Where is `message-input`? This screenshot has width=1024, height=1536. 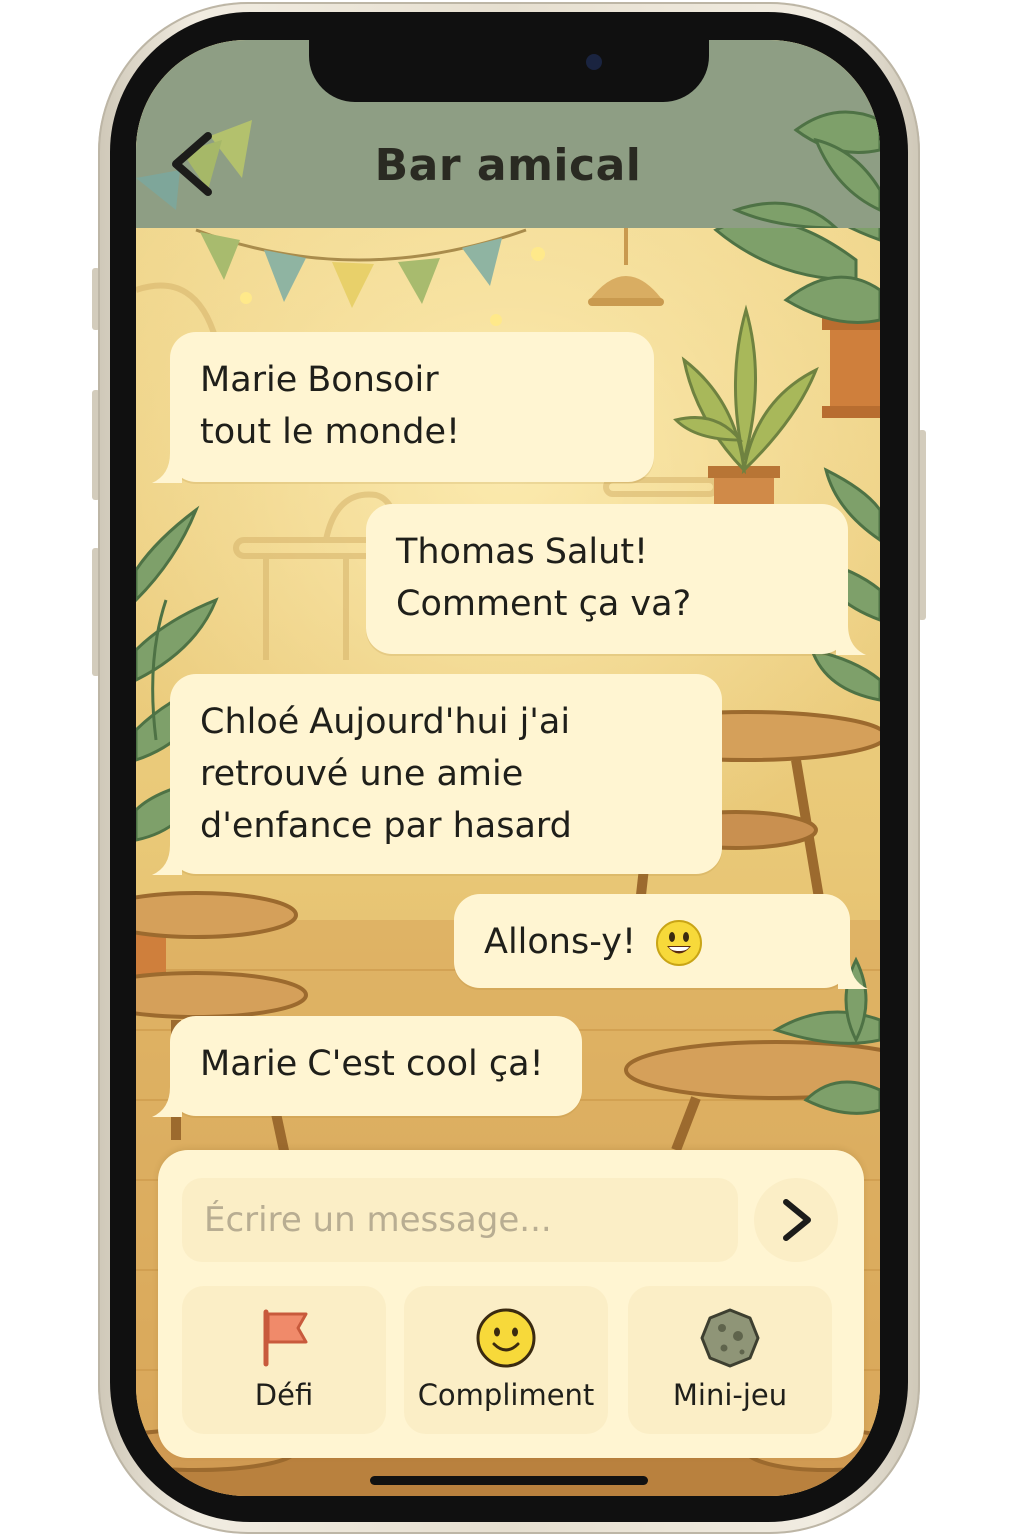
message-input is located at coordinates (460, 1220).